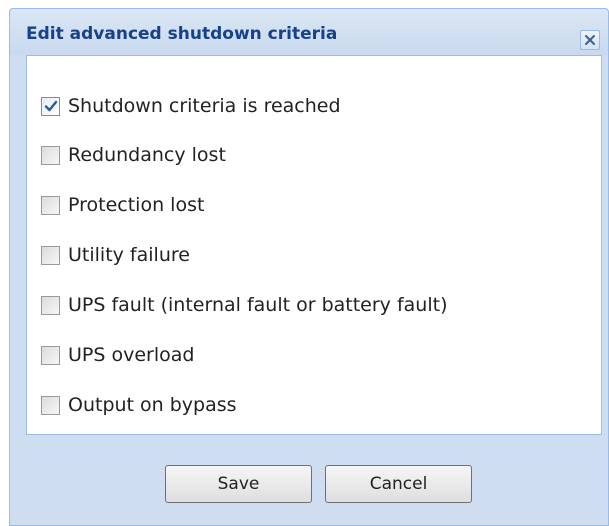 The height and width of the screenshot is (526, 609). I want to click on option-output-on-bypass: Output on bypass, so click(139, 405).